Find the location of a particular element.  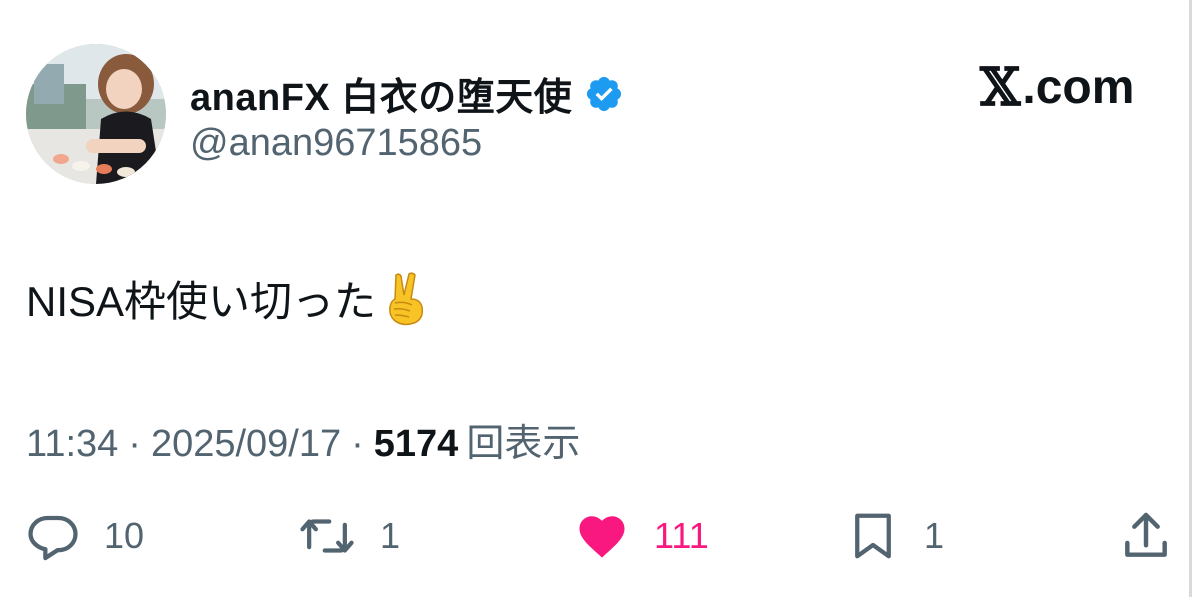

author-handle: @anan96715865 is located at coordinates (336, 143).